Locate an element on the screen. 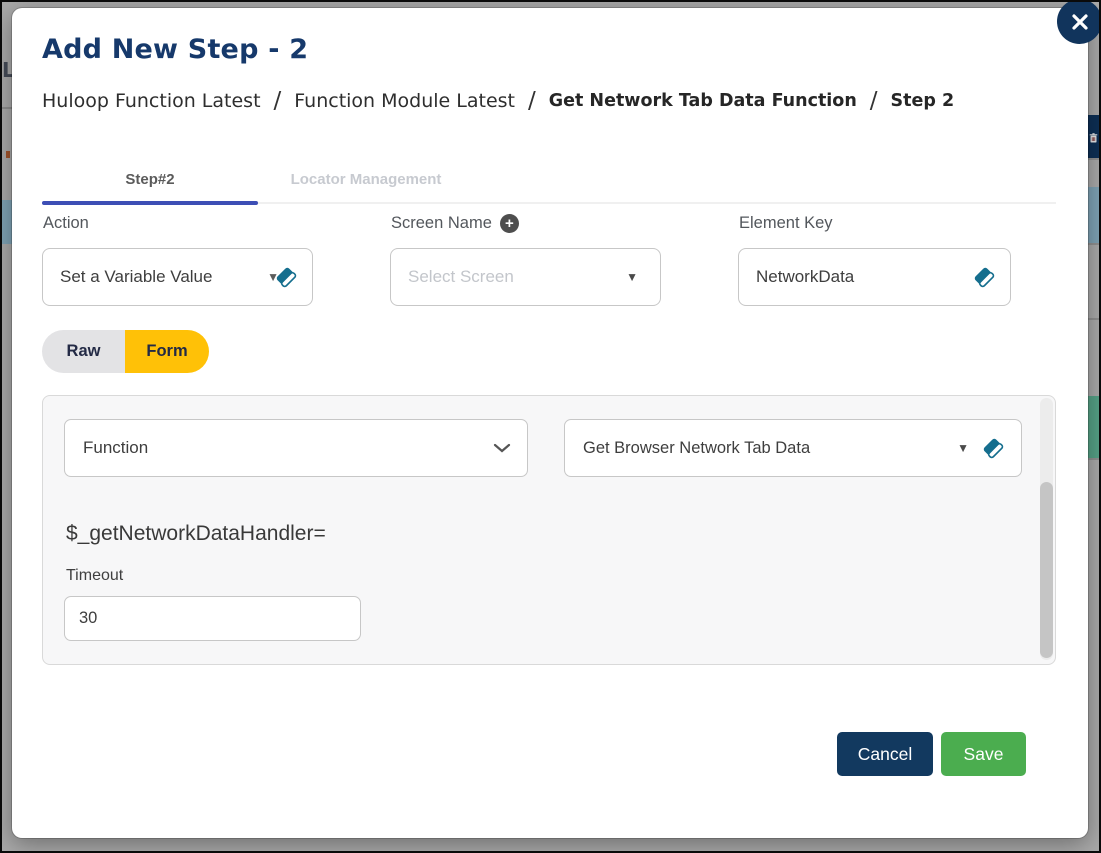  screen-name-placeholder: Select Screen is located at coordinates (461, 276).